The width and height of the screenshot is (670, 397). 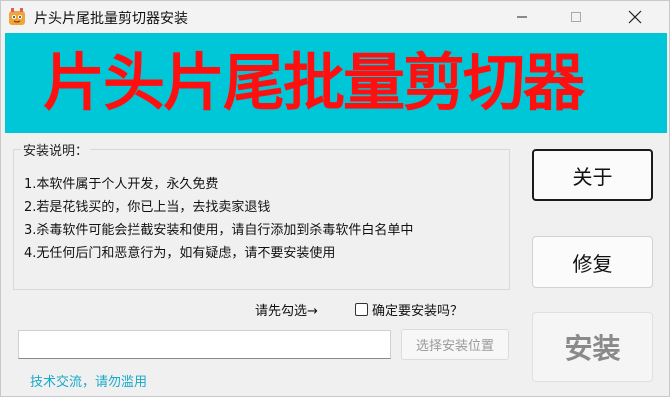 I want to click on select-location-button: 选择安装位置, so click(x=455, y=344).